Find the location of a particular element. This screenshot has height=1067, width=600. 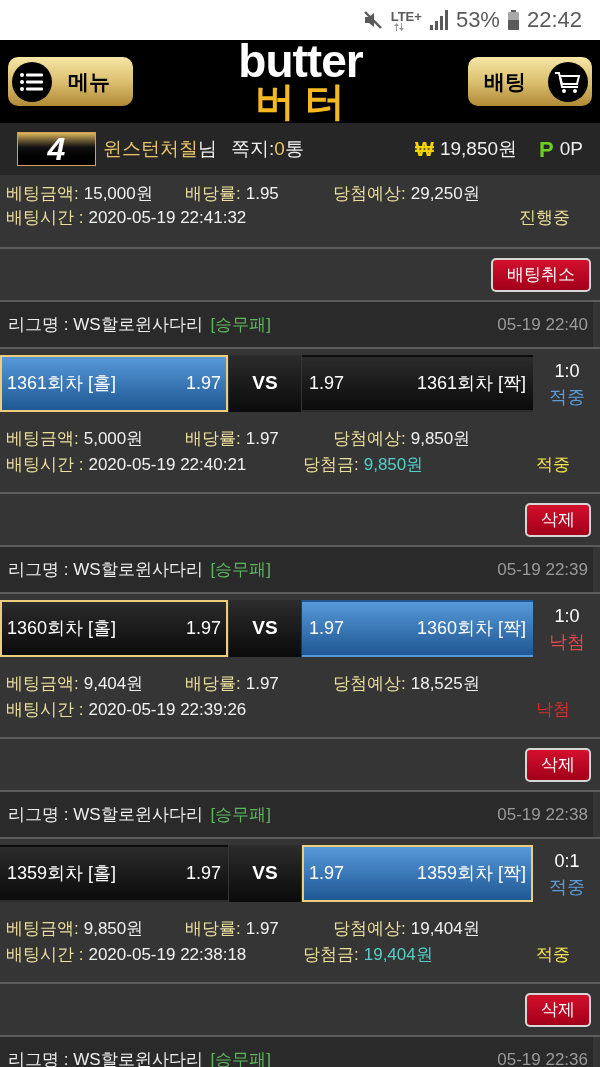

points-symbol: P is located at coordinates (546, 149).